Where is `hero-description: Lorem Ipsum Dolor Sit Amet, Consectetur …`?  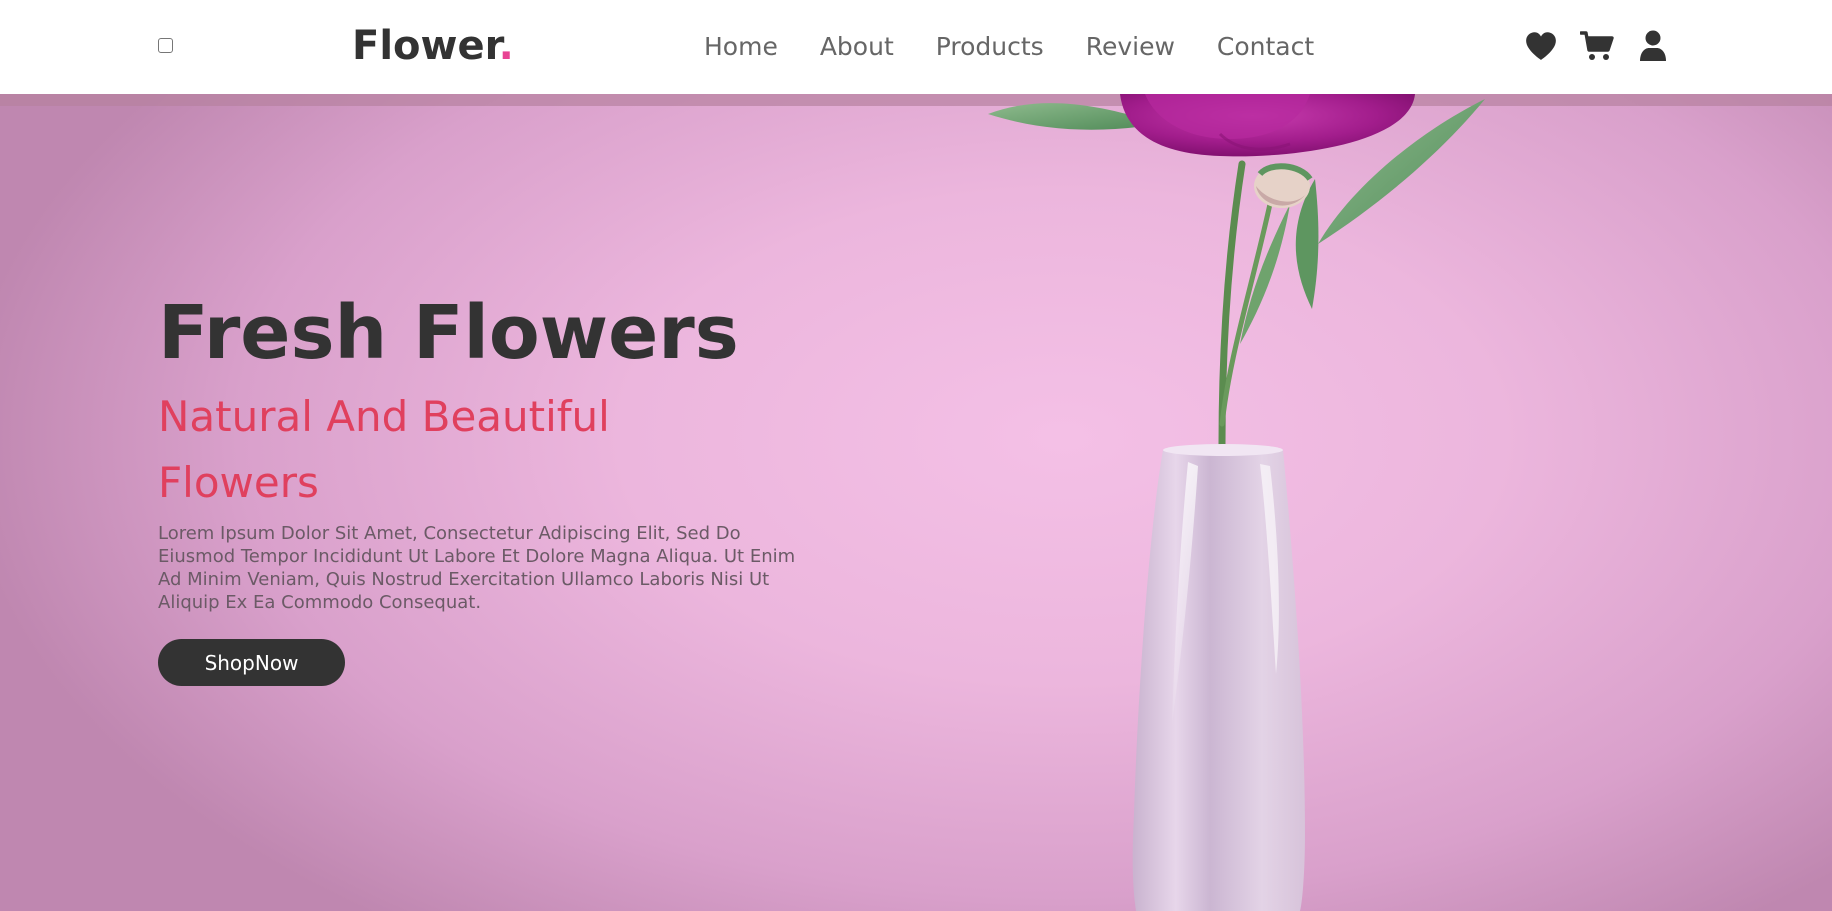 hero-description: Lorem Ipsum Dolor Sit Amet, Consectetur … is located at coordinates (477, 568).